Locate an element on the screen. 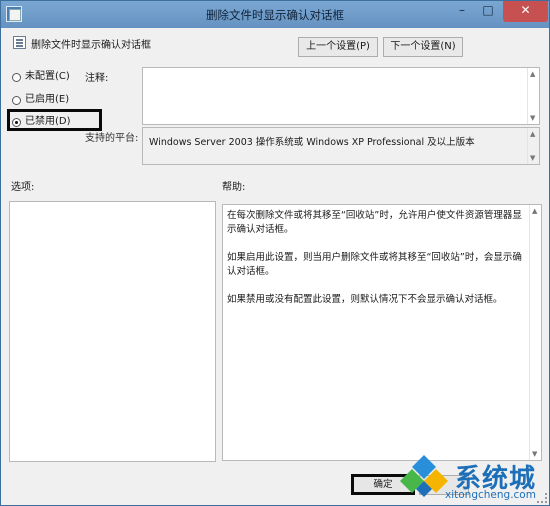 The height and width of the screenshot is (506, 550). radio-label: 未配置(C) is located at coordinates (47, 76).